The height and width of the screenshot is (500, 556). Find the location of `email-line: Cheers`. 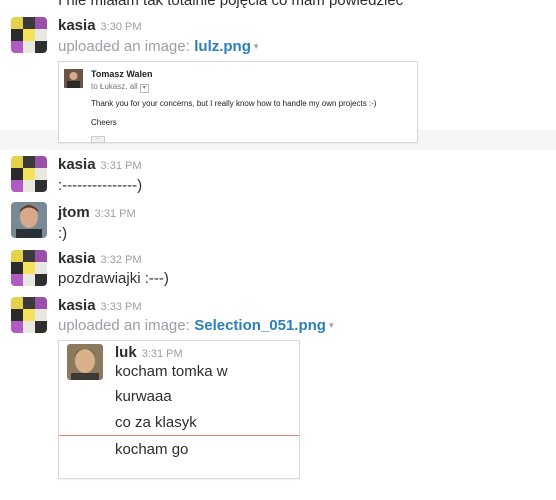

email-line: Cheers is located at coordinates (104, 122).